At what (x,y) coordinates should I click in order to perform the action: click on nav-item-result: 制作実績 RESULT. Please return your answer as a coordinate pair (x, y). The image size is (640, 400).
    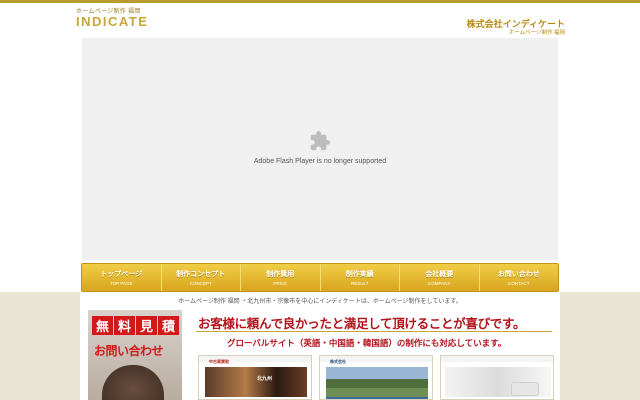
    Looking at the image, I should click on (360, 277).